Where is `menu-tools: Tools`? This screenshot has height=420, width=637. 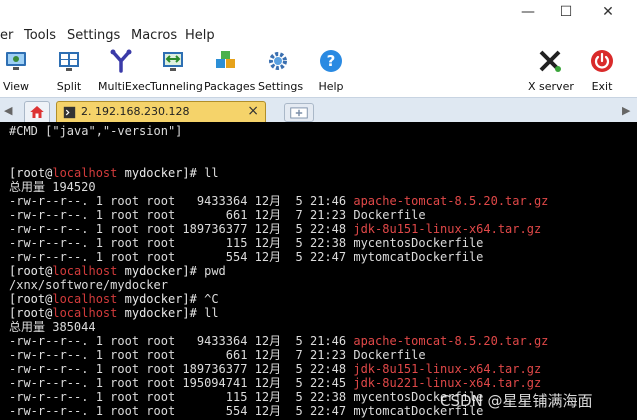 menu-tools: Tools is located at coordinates (40, 35).